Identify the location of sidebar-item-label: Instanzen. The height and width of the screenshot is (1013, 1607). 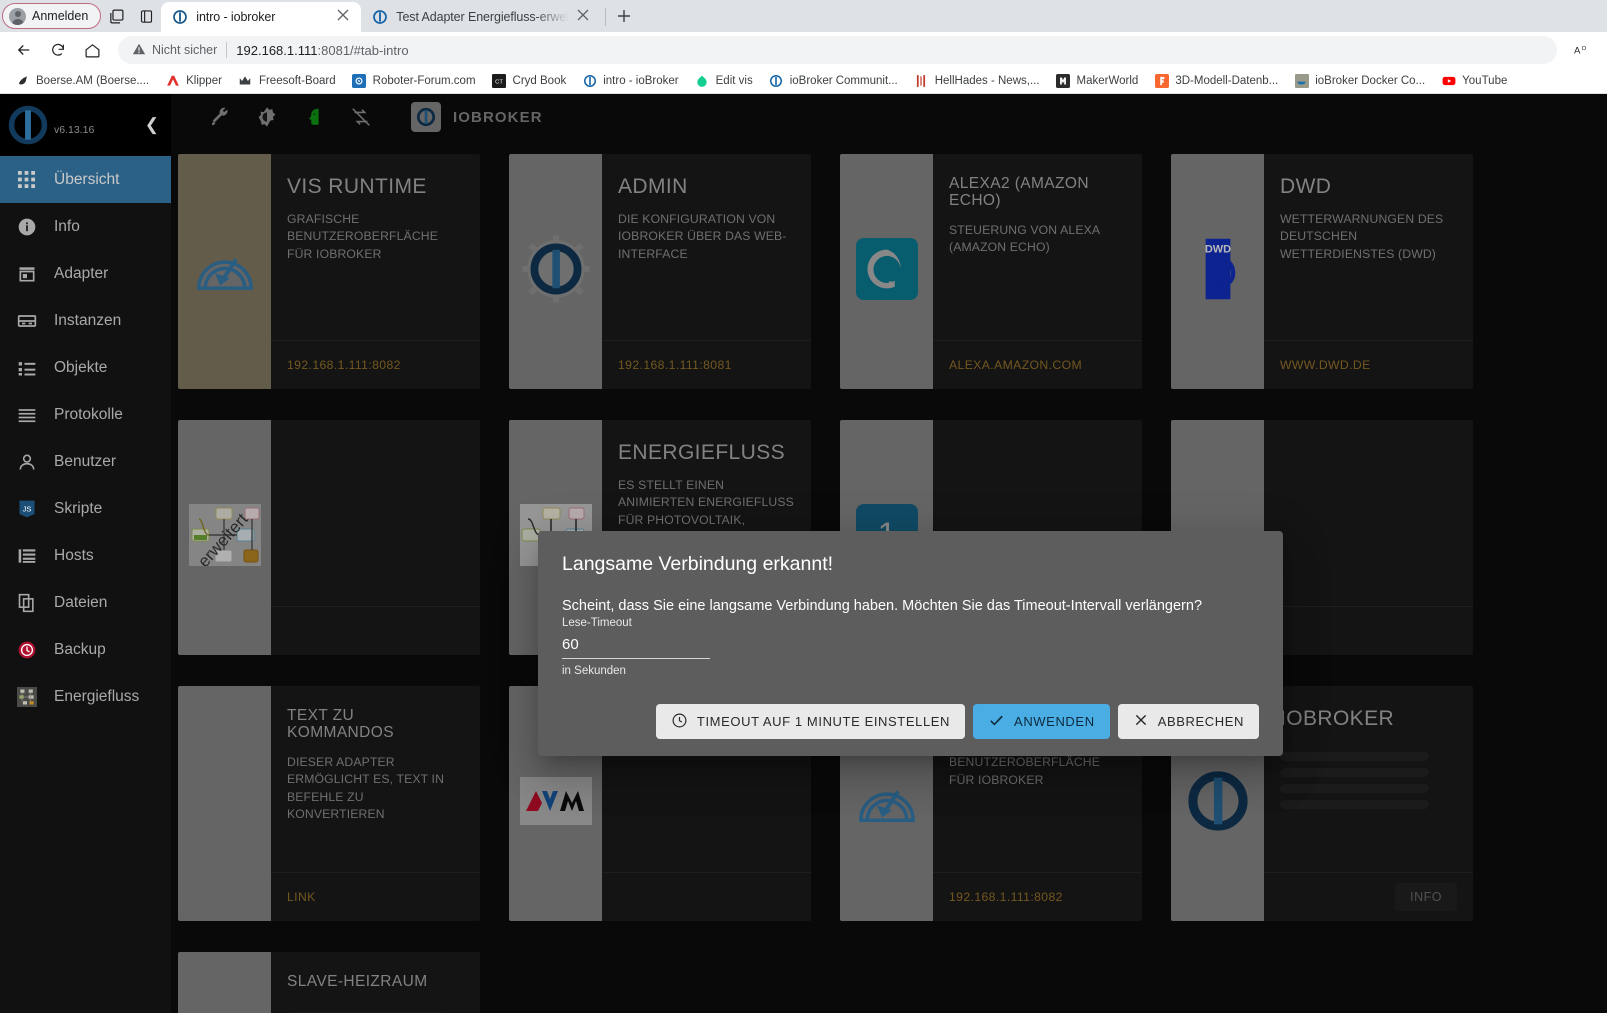
(88, 320).